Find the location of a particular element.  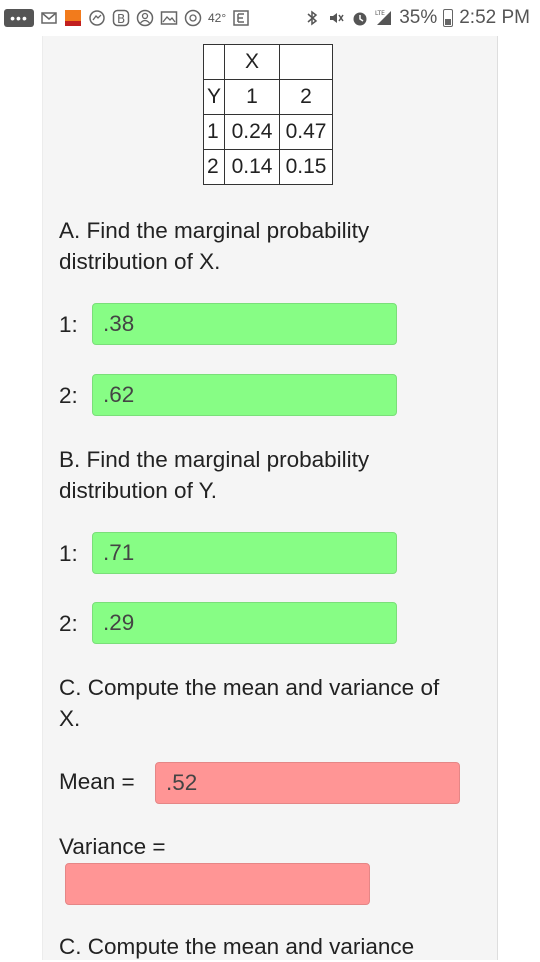

status-bar: ••• B 42° LTE 35% 2:52 PM is located at coordinates (270, 18).